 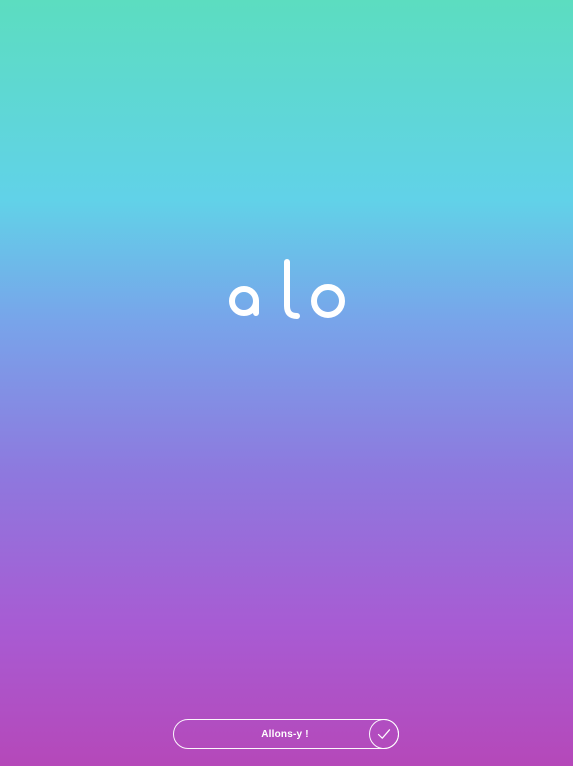 I want to click on allons-y-label: Allons-y !, so click(x=285, y=734).